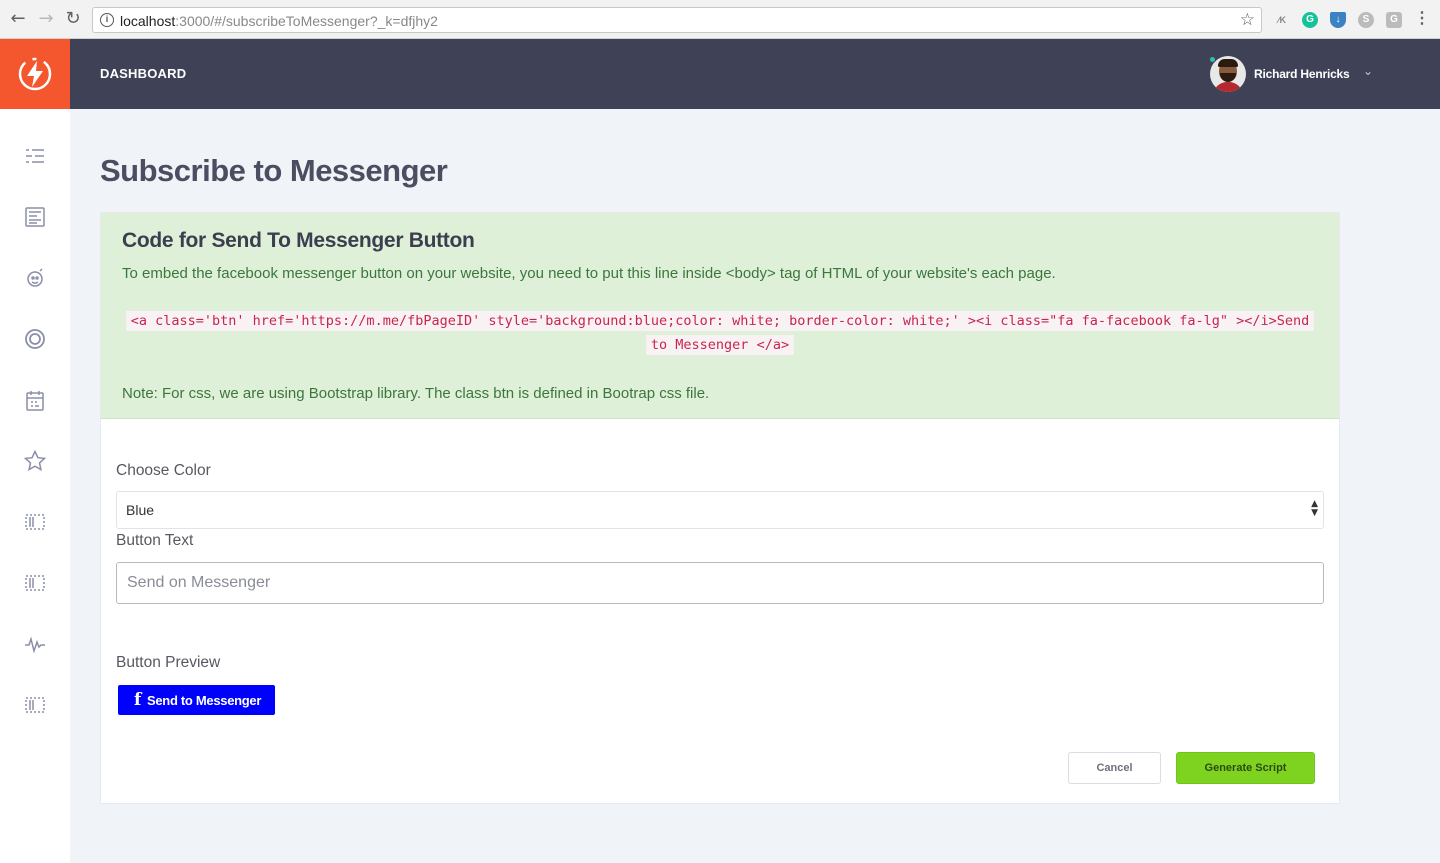  I want to click on grammarly-extension-icon: G, so click(1310, 20).